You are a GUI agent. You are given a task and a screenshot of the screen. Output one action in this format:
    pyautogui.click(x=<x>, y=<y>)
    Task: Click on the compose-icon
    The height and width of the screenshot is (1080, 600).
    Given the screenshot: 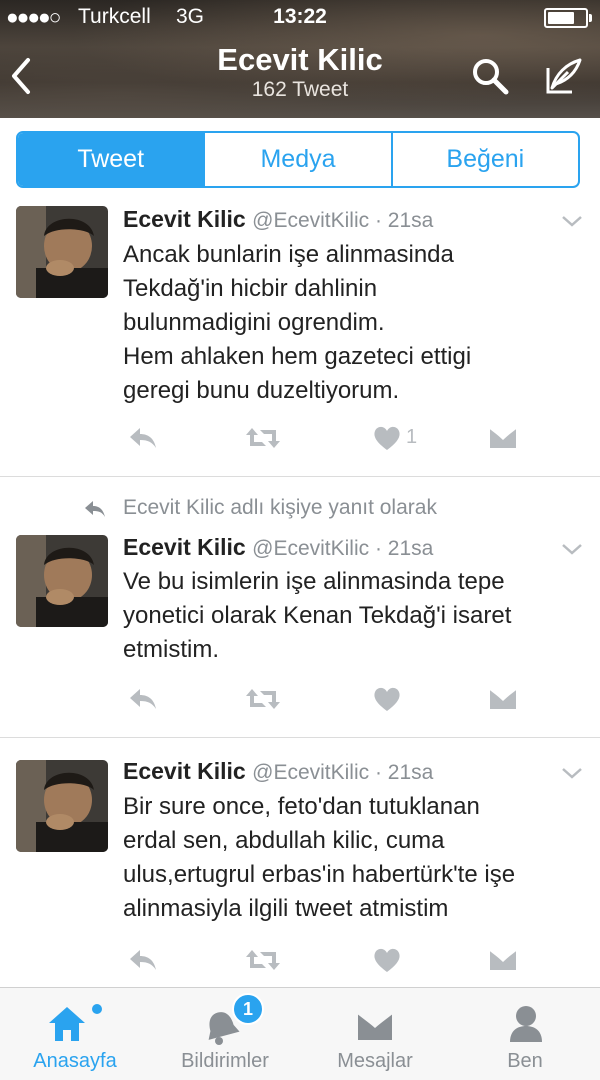 What is the action you would take?
    pyautogui.click(x=564, y=76)
    